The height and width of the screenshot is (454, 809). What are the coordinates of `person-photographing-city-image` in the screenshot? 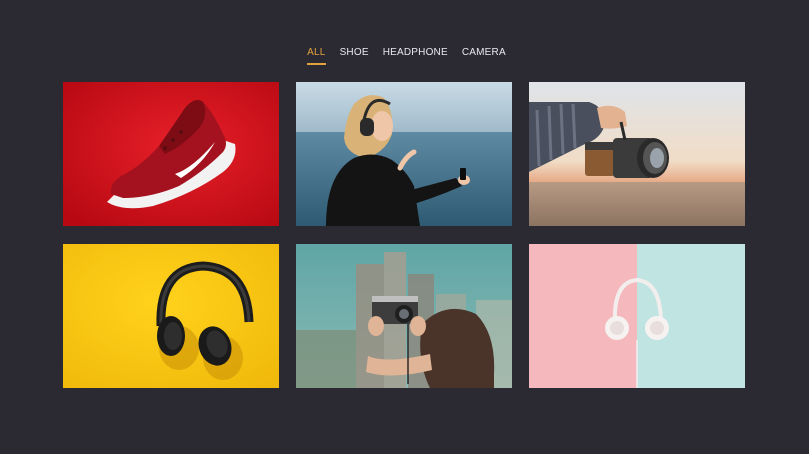 It's located at (404, 316).